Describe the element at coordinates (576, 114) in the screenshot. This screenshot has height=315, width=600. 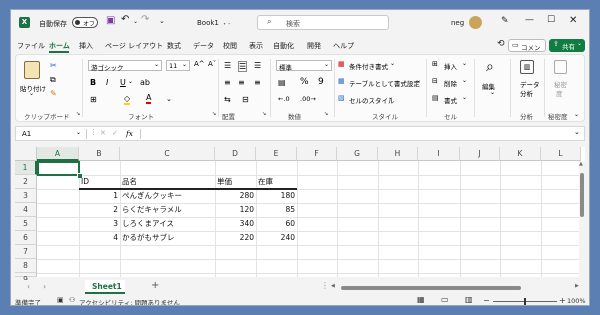
I see `ribbon-collapse-icon: ⌄` at that location.